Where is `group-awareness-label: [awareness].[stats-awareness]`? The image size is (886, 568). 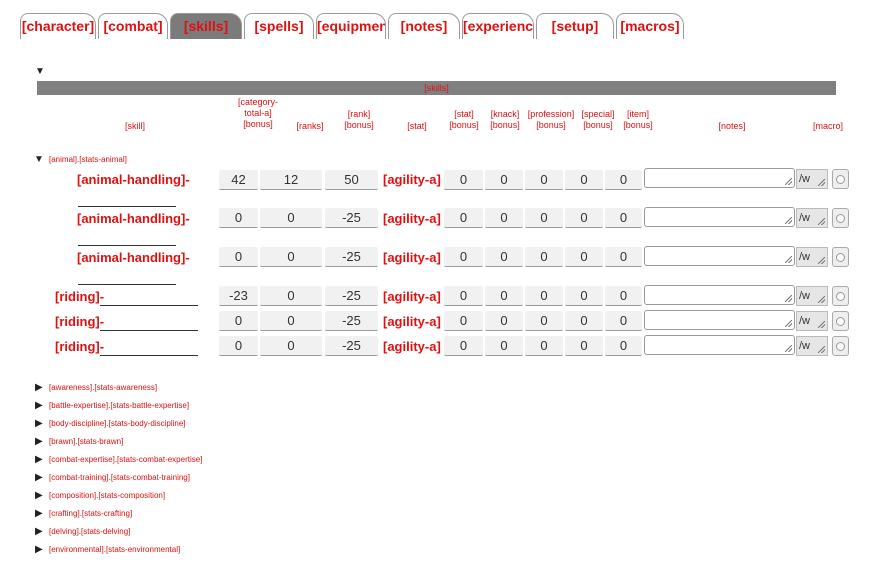 group-awareness-label: [awareness].[stats-awareness] is located at coordinates (103, 388).